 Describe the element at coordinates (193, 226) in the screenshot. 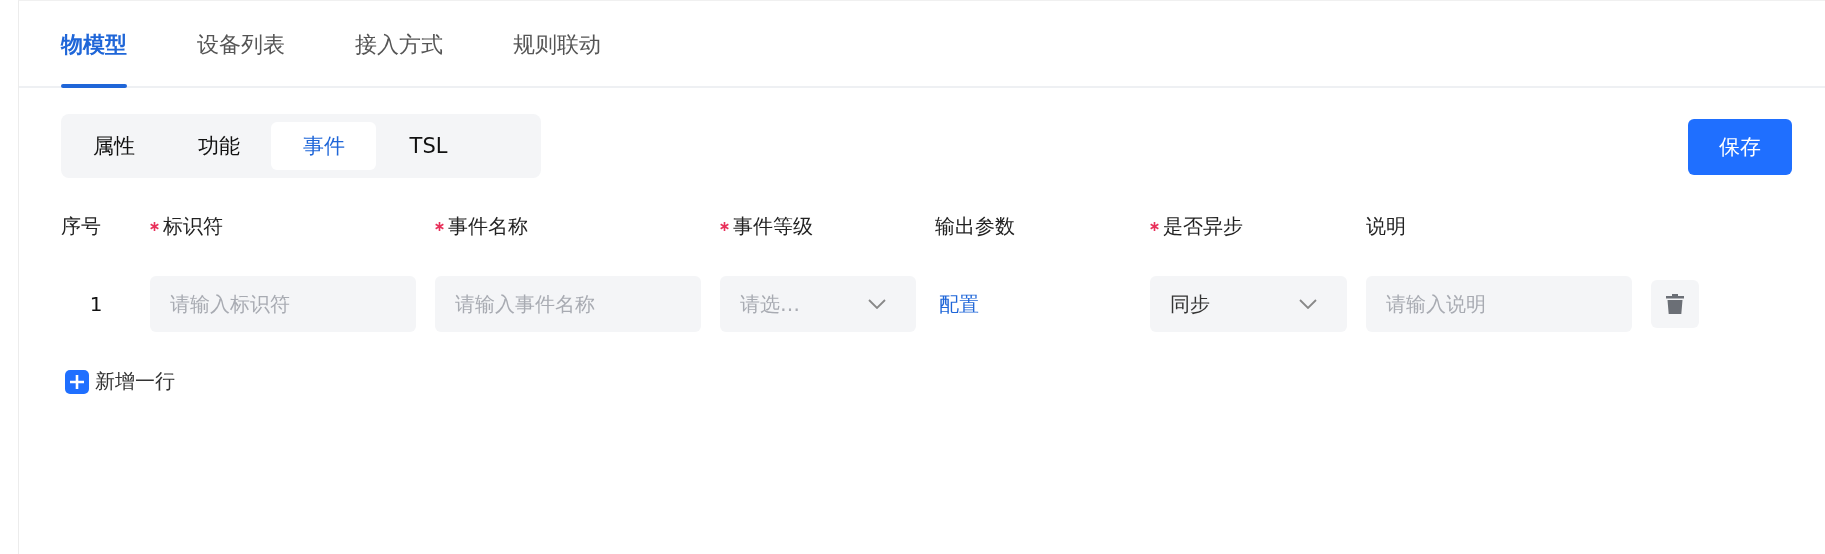

I see `column-header: 标识符` at that location.